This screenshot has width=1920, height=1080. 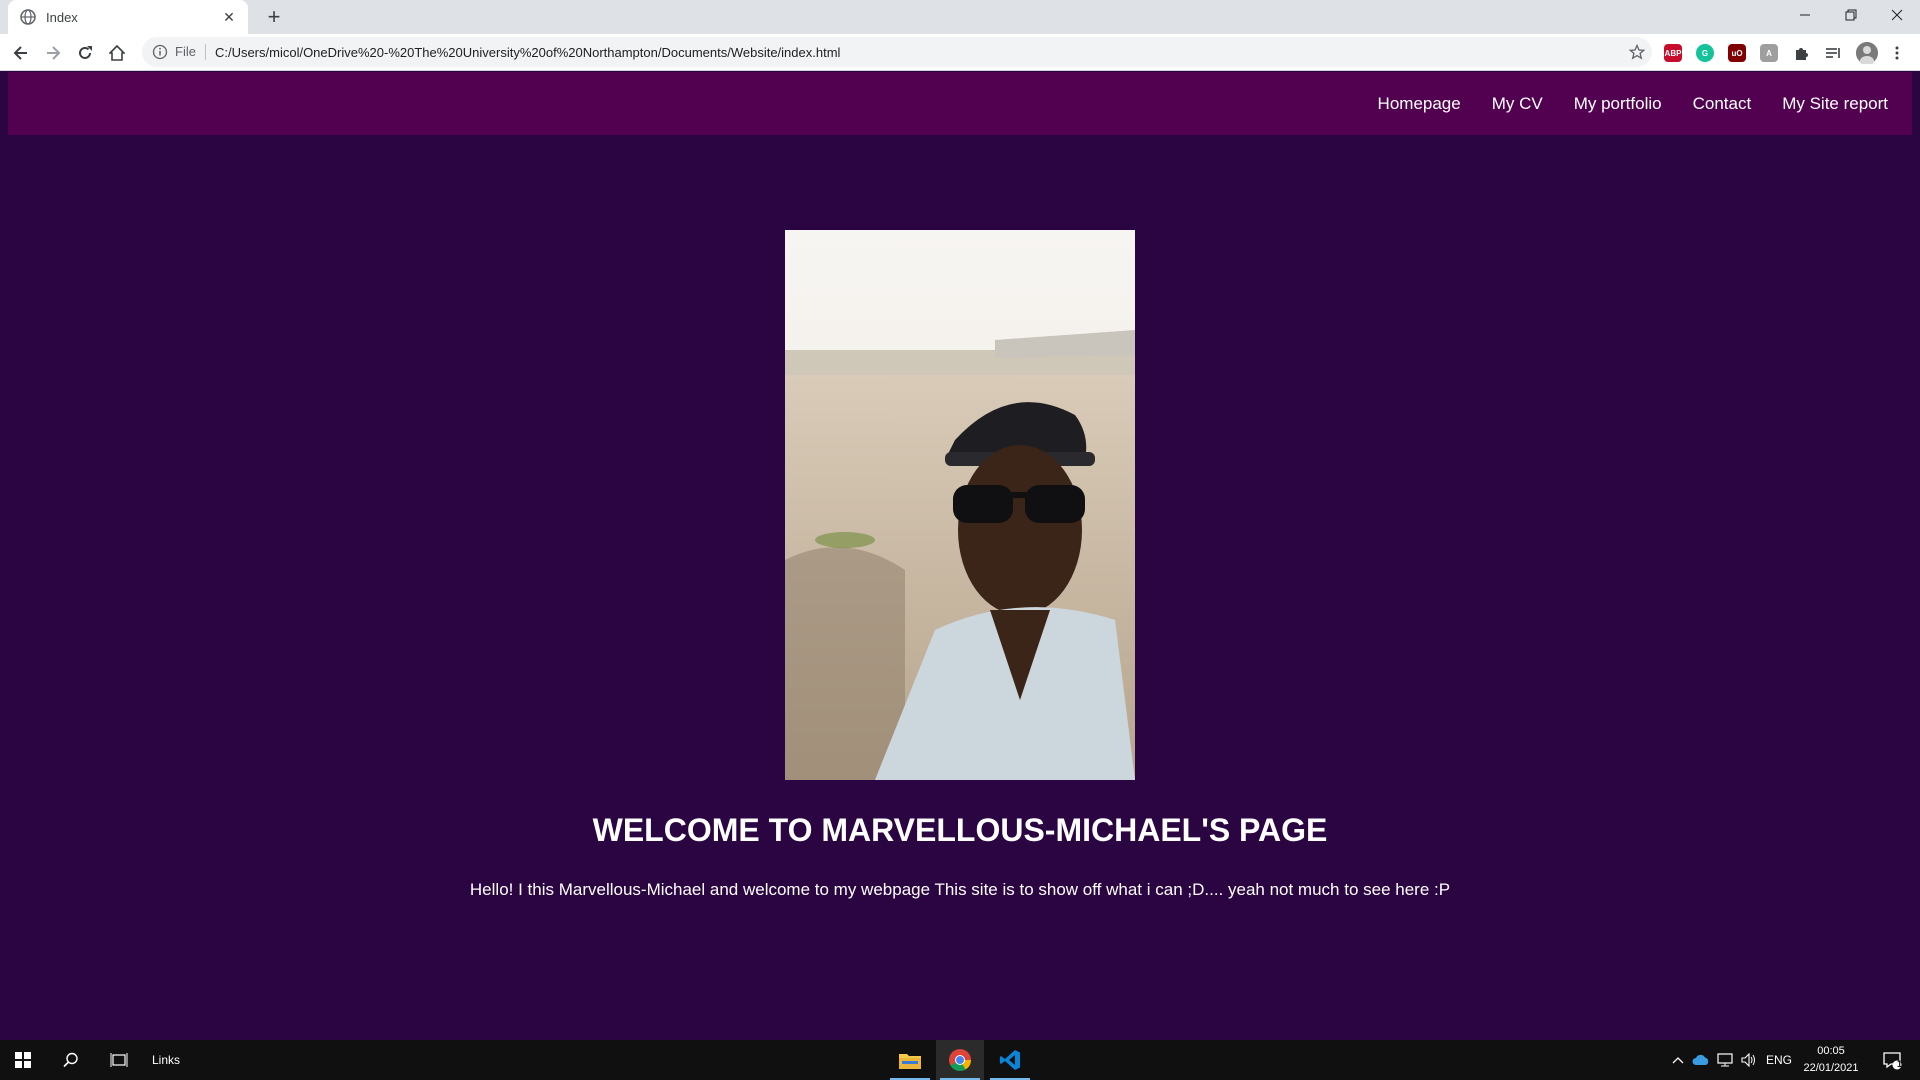 What do you see at coordinates (910, 1060) in the screenshot?
I see `file-explorer-icon` at bounding box center [910, 1060].